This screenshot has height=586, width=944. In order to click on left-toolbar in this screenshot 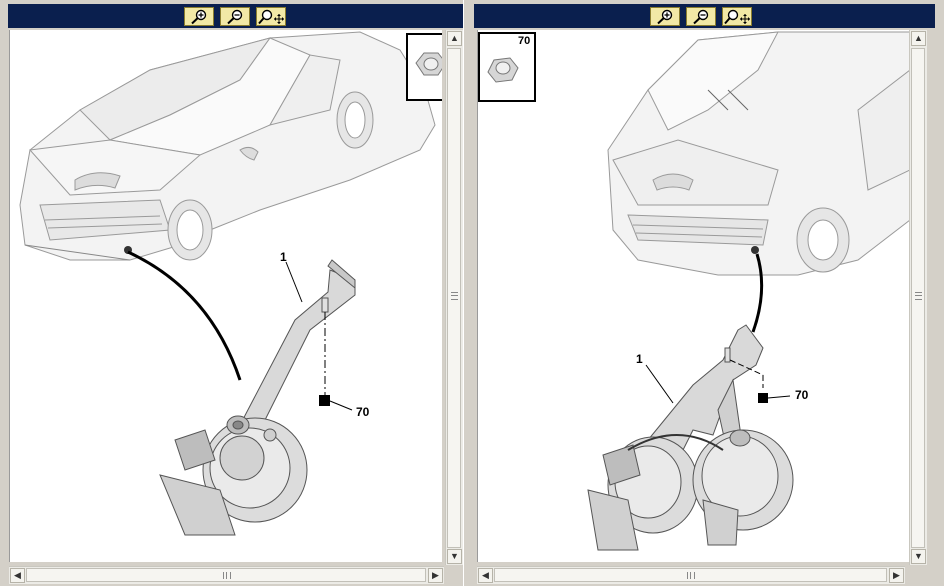, I will do `click(235, 16)`.